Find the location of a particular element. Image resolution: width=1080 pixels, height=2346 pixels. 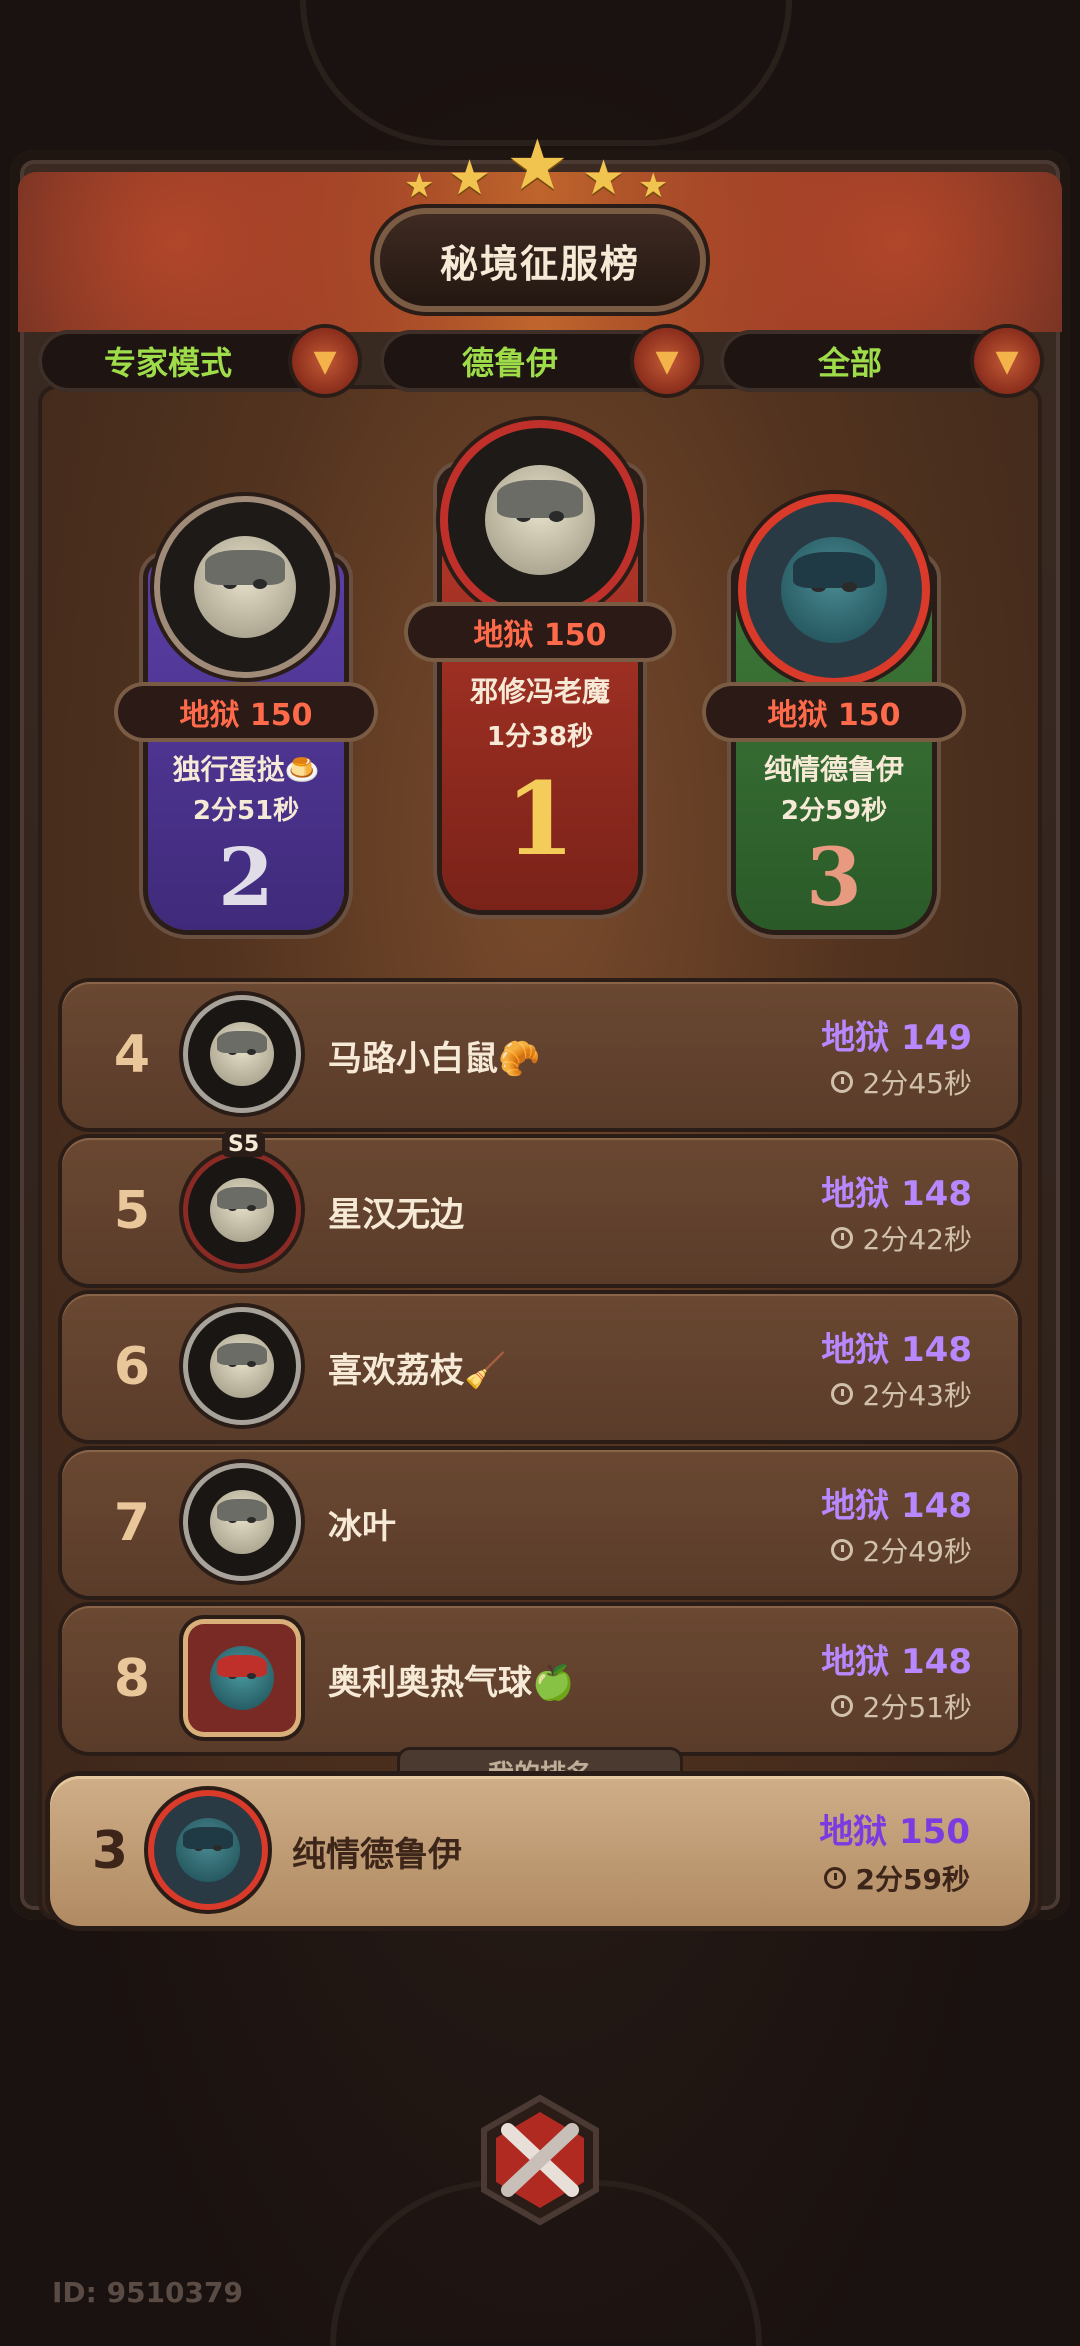

list-item: 6 喜欢荔枝🧹 地狱 148 2分43秒 is located at coordinates (540, 1367).